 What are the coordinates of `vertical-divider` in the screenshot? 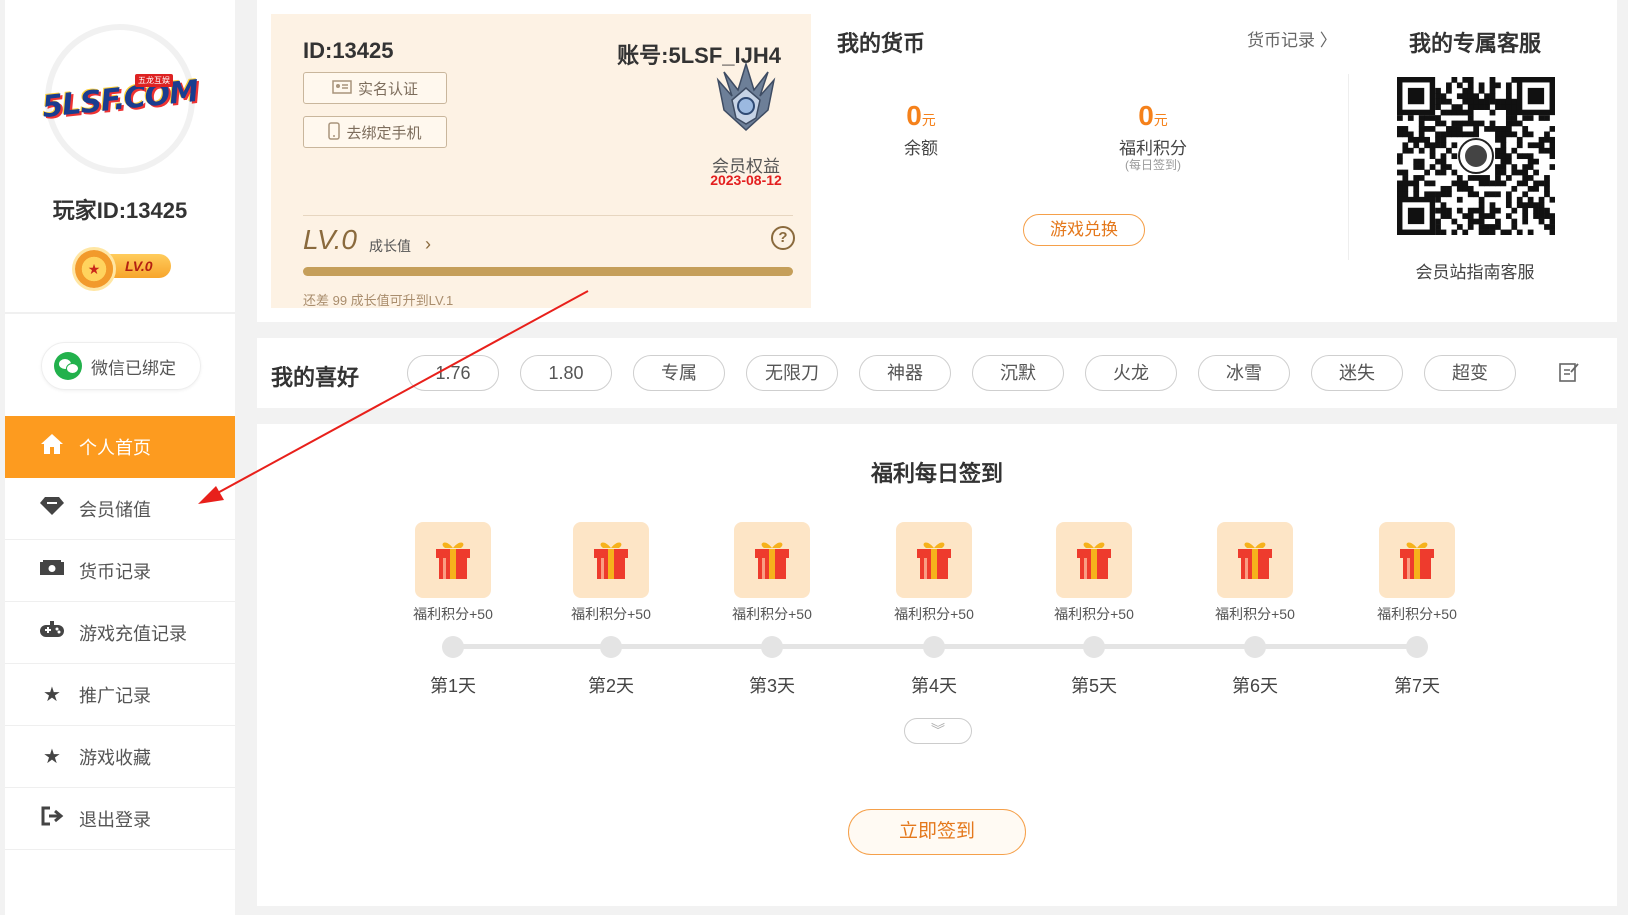 It's located at (1348, 167).